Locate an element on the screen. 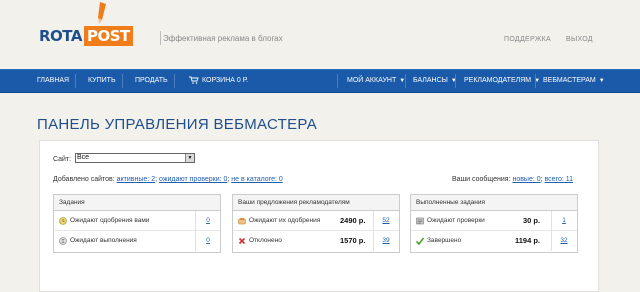  clock-icon is located at coordinates (63, 221).